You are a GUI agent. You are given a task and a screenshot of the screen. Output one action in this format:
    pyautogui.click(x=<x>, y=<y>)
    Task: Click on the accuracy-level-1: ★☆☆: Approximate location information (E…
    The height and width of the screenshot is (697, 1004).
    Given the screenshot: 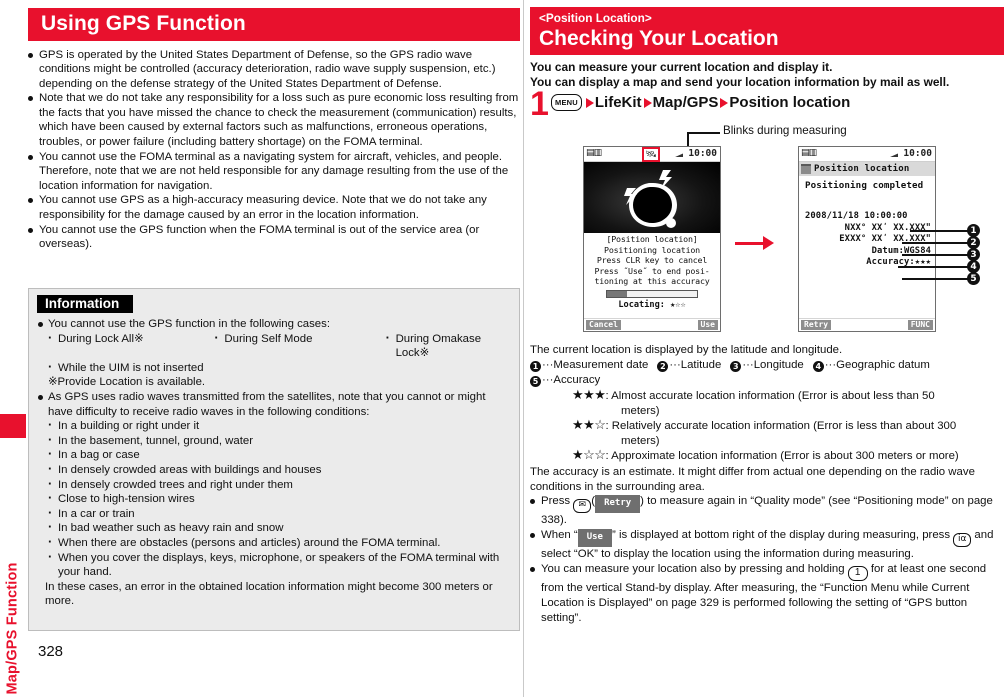 What is the action you would take?
    pyautogui.click(x=767, y=456)
    